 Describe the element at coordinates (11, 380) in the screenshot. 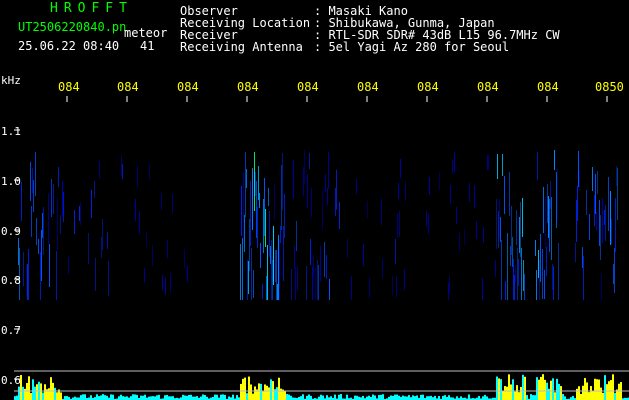

I see `freq-tick-label: 0.6` at that location.